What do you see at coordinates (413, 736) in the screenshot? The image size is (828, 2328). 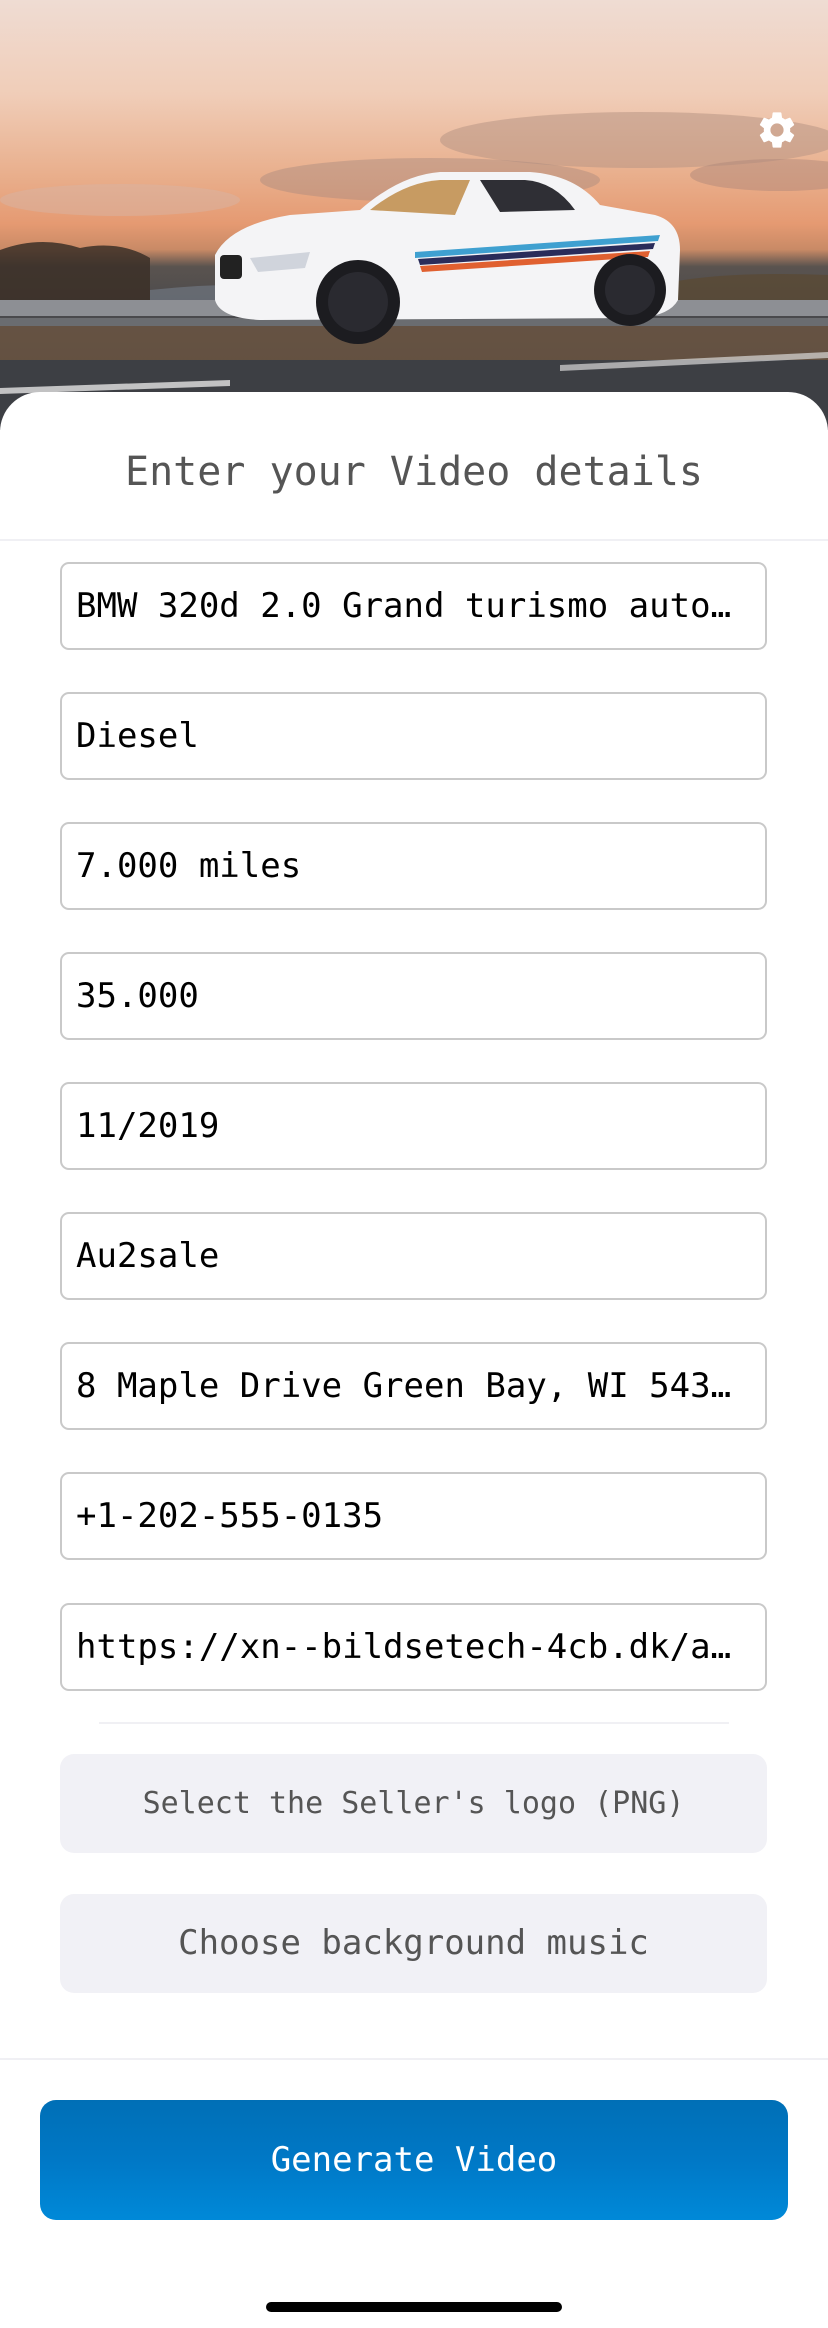 I see `fuel-type-input: Diesel` at bounding box center [413, 736].